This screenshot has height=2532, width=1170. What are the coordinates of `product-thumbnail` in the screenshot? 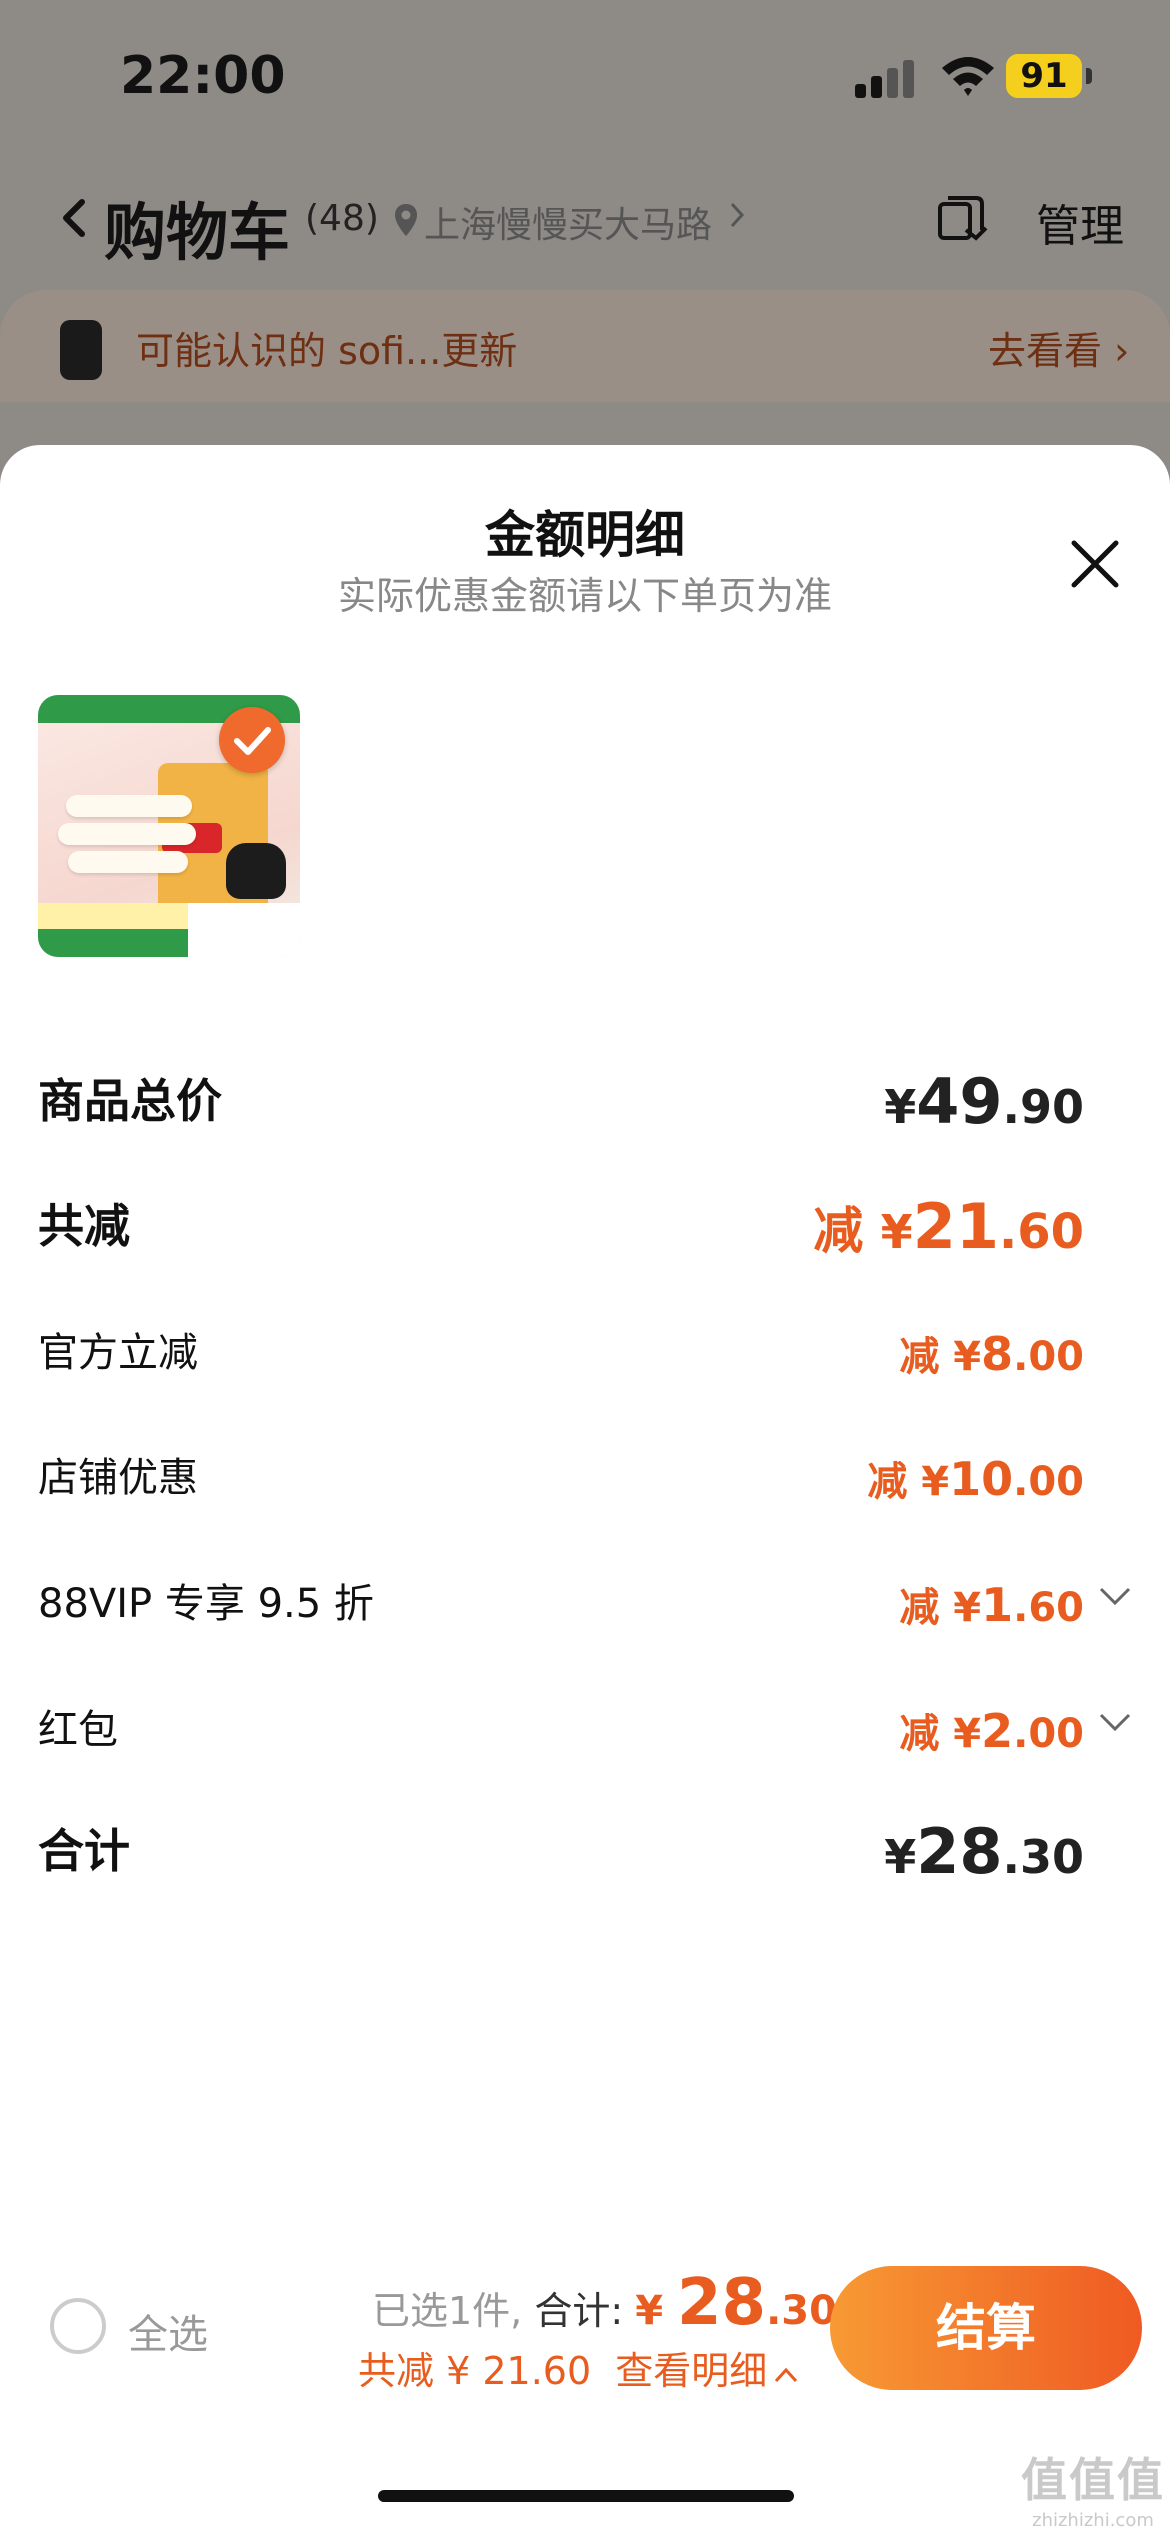 It's located at (169, 826).